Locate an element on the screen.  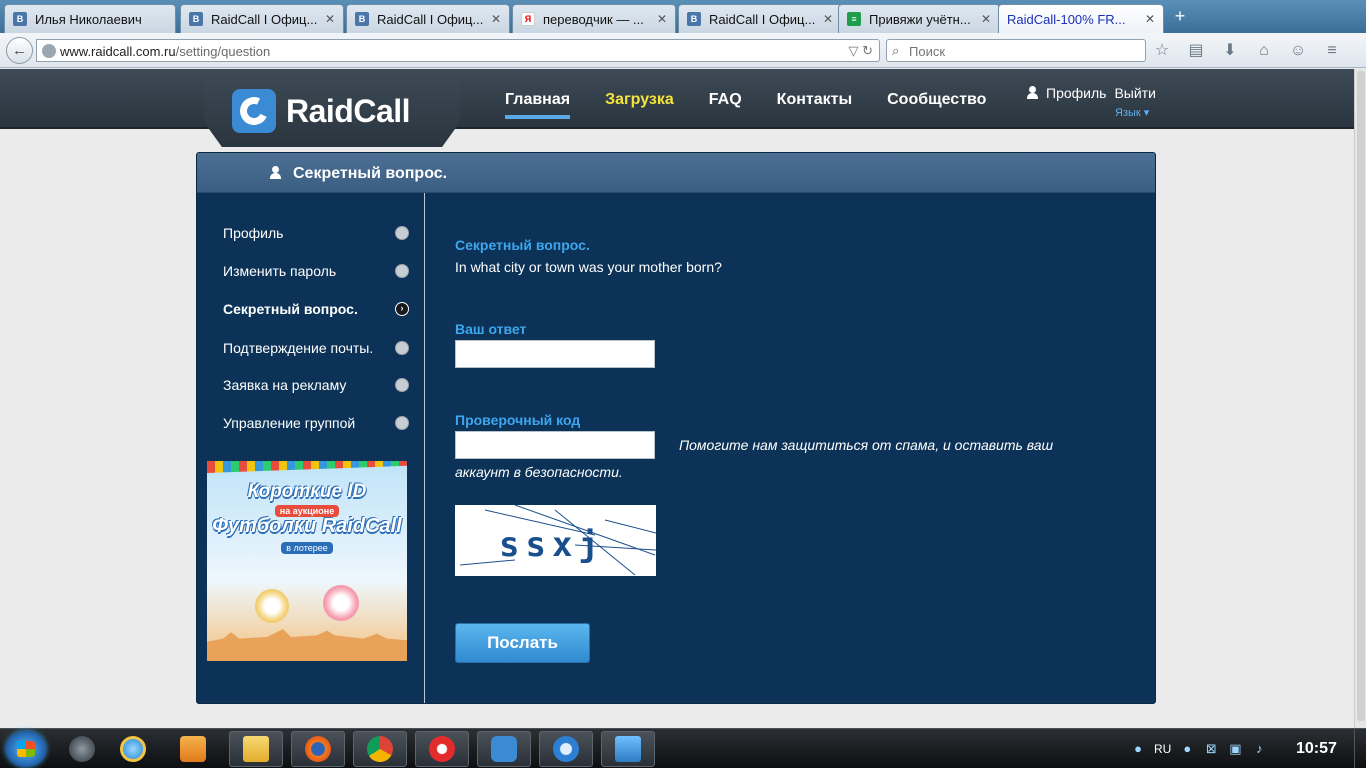
sidebar-item-label: Подтверждение почты. is located at coordinates (298, 348).